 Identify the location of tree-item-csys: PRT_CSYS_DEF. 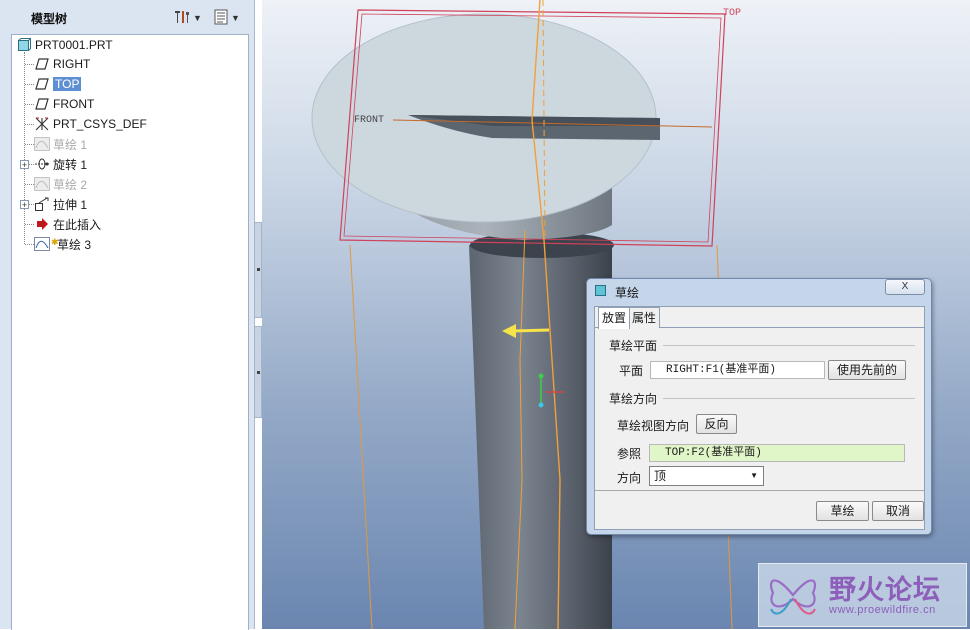
(90, 124).